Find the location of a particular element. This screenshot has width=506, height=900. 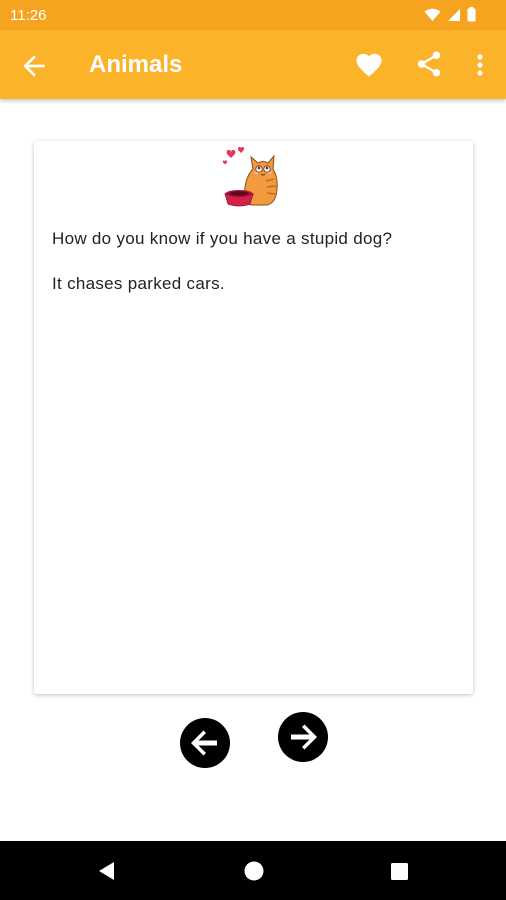

back-arrow-icon is located at coordinates (34, 66).